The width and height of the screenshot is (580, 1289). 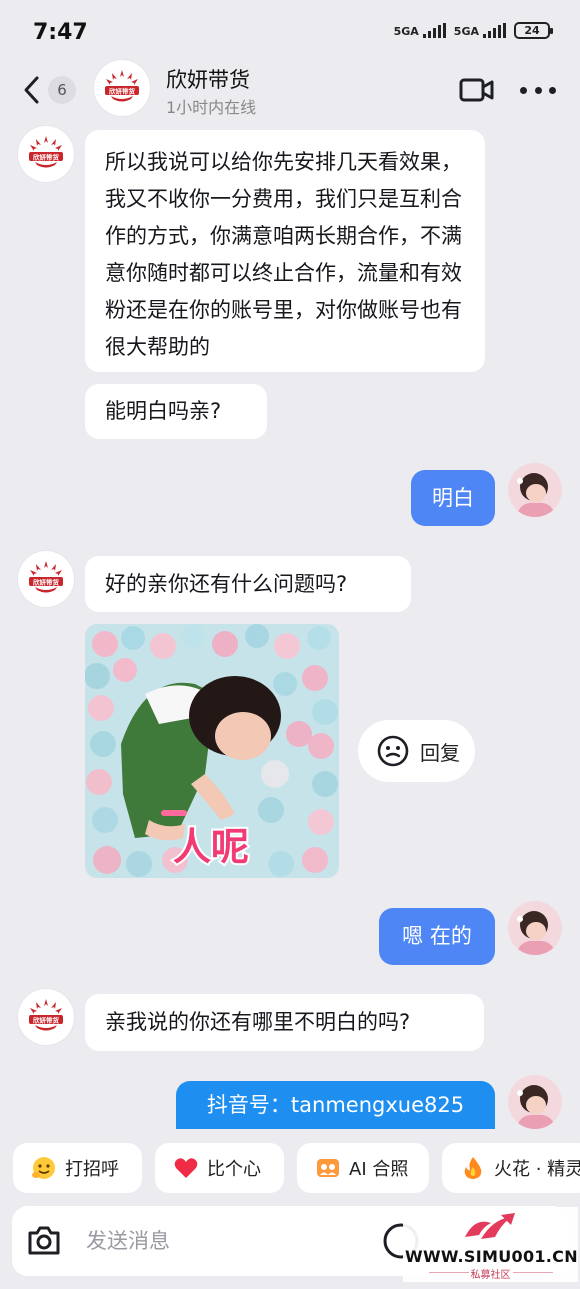 What do you see at coordinates (335, 1105) in the screenshot?
I see `message-bubble-outgoing: 抖音号：tanmengxue825` at bounding box center [335, 1105].